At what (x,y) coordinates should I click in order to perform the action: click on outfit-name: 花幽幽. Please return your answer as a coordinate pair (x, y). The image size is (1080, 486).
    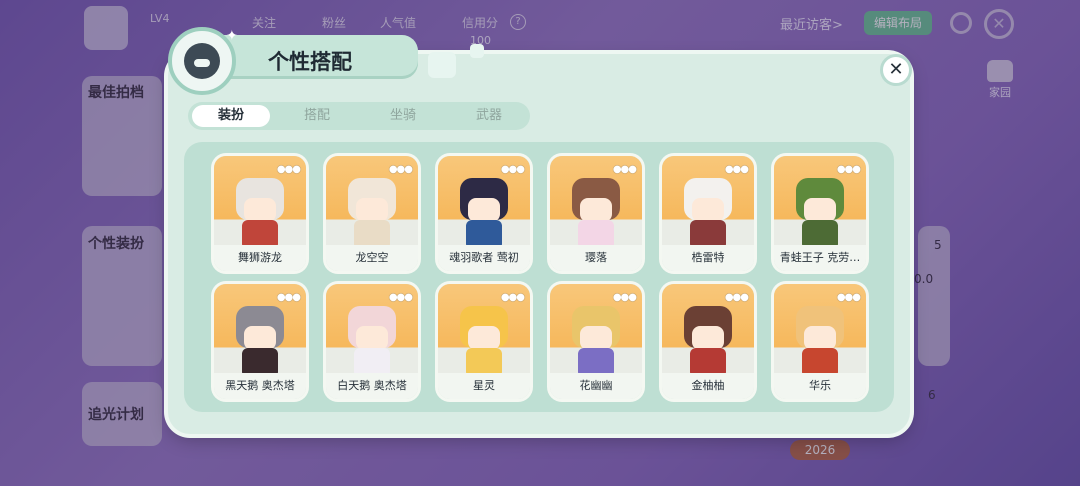
    Looking at the image, I should click on (596, 386).